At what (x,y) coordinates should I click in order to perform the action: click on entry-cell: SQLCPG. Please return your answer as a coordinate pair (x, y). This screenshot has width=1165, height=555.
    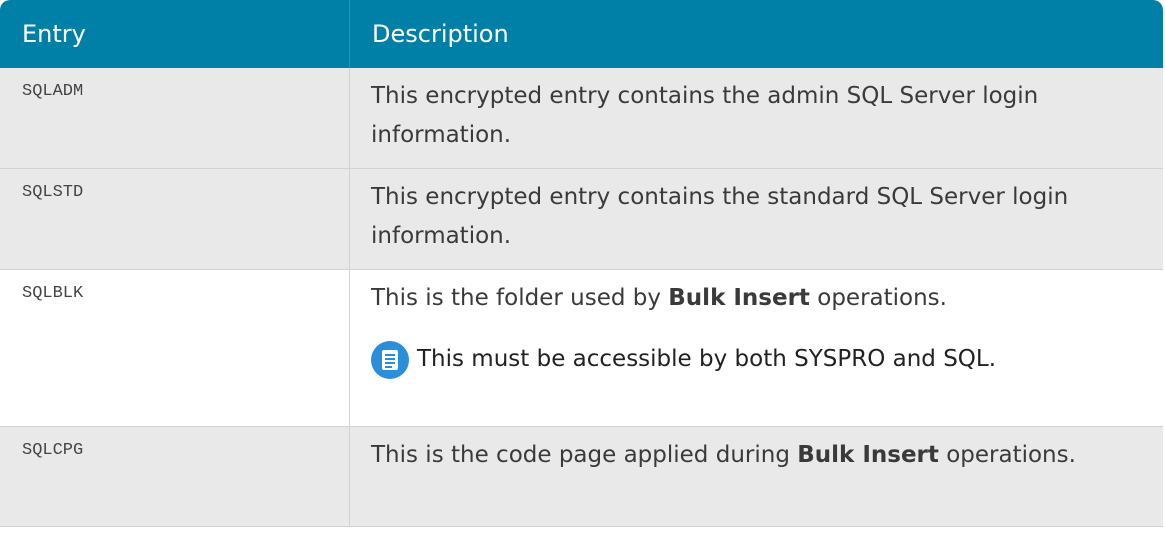
    Looking at the image, I should click on (175, 476).